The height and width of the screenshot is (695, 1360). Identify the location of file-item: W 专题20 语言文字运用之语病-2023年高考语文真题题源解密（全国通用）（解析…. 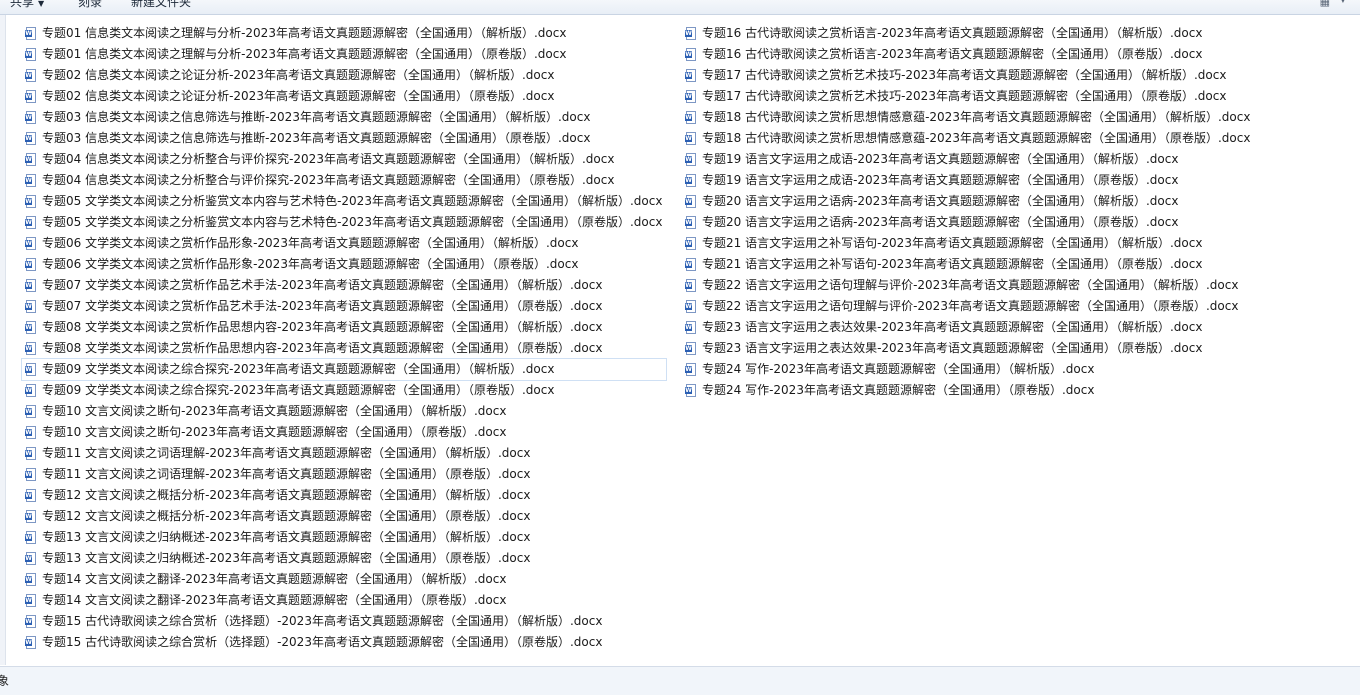
(968, 201).